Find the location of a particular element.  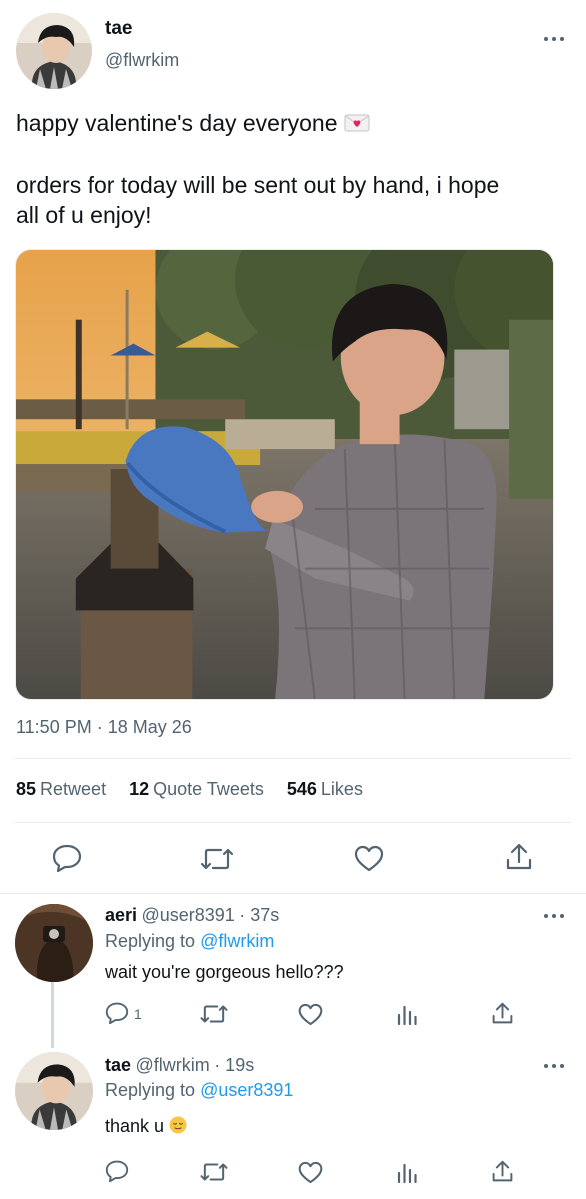

replying-to: Replying to @user8391 is located at coordinates (199, 1090).